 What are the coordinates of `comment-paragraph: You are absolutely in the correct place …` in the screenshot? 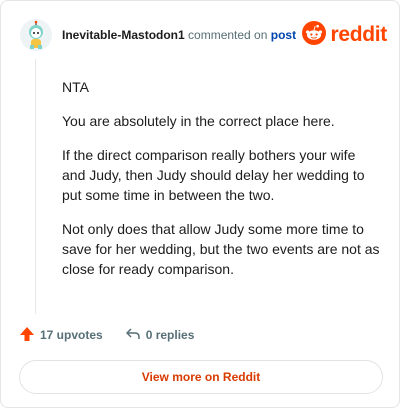 It's located at (198, 121).